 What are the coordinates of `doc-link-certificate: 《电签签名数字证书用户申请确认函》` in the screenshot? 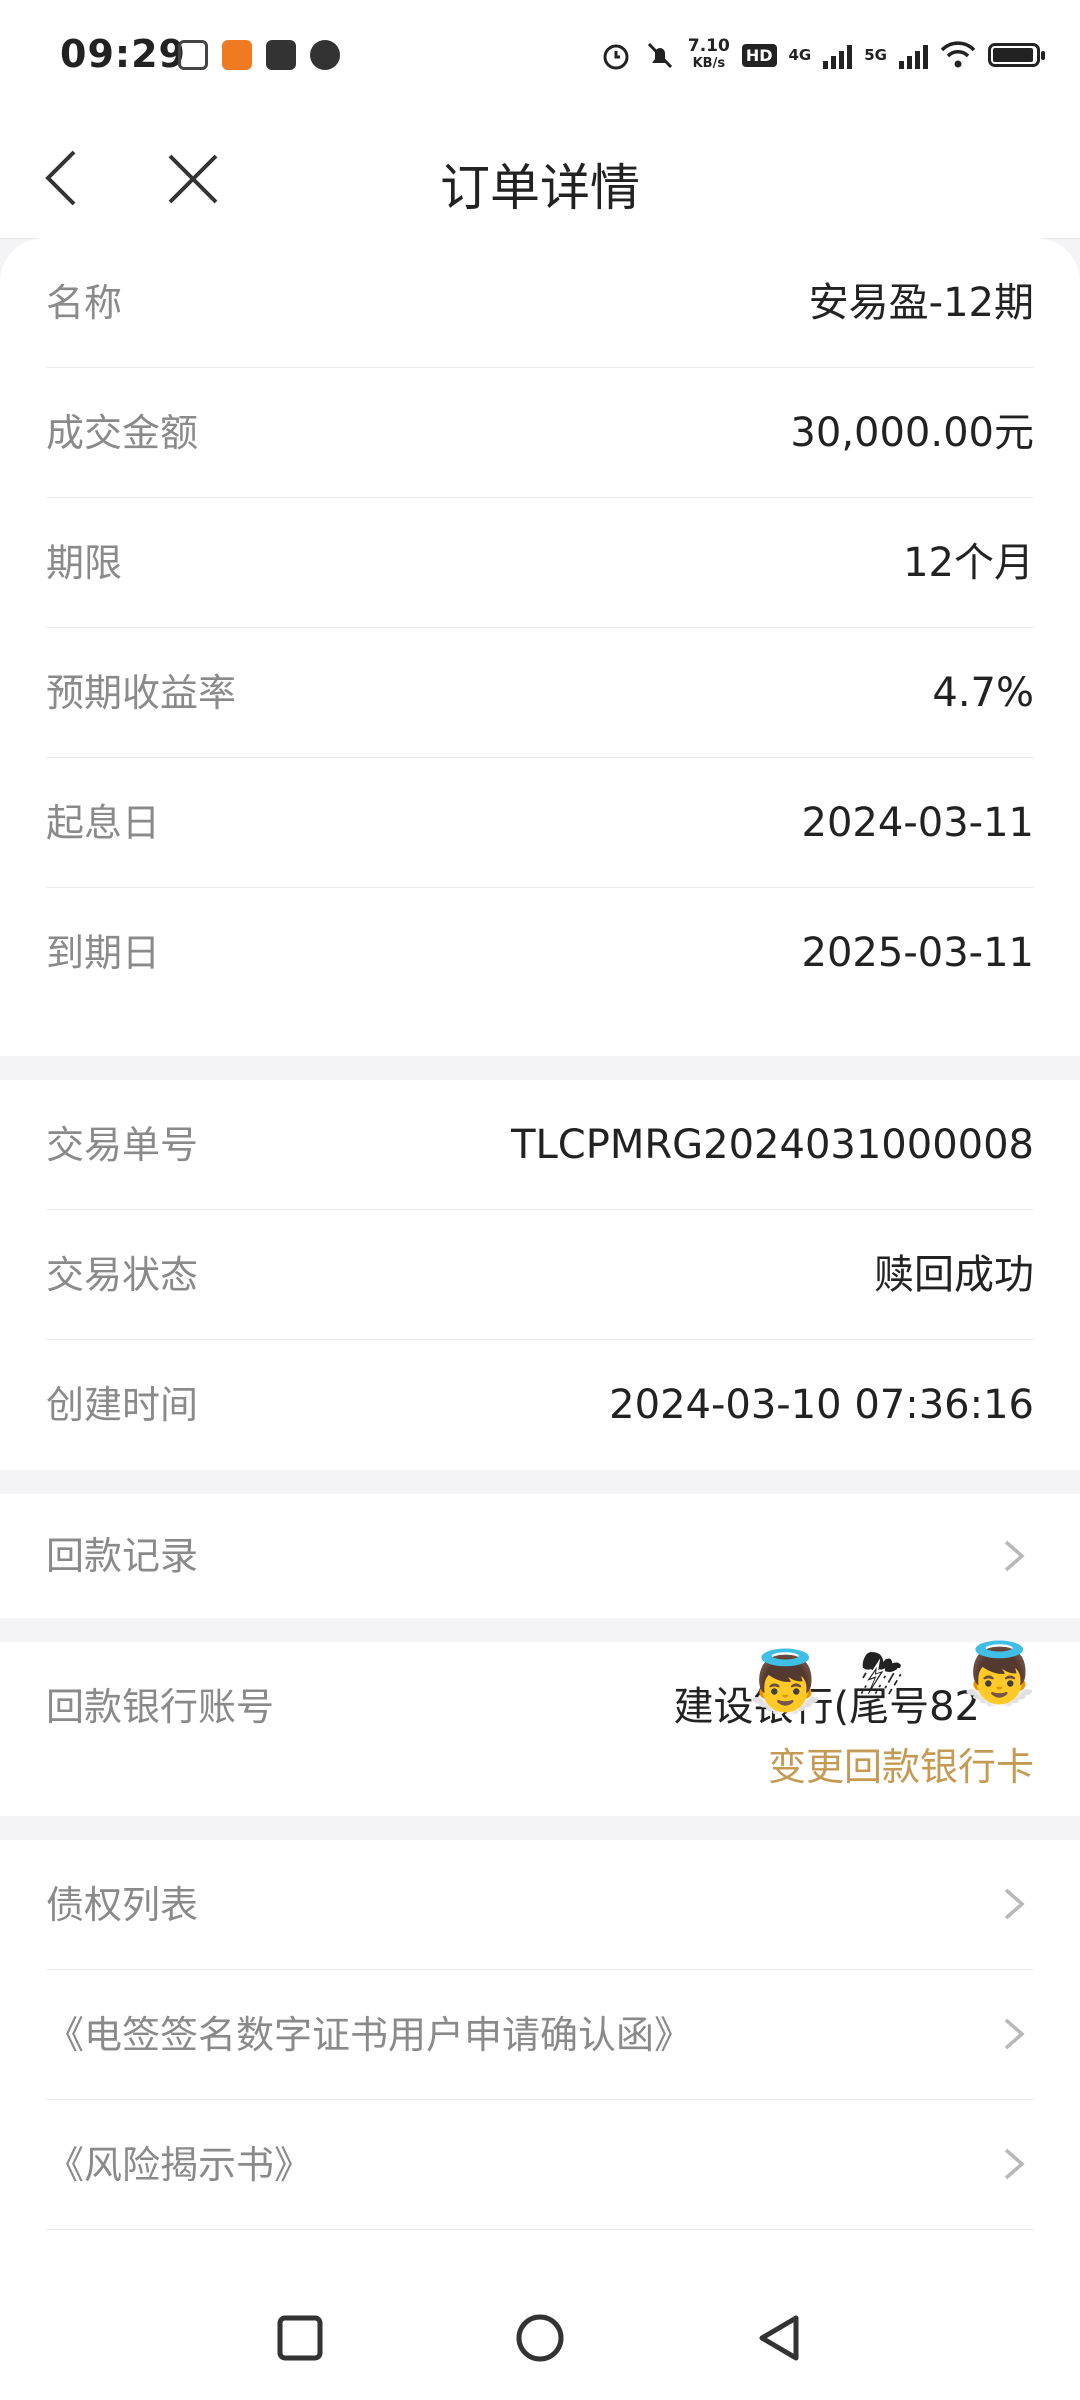 It's located at (540, 2035).